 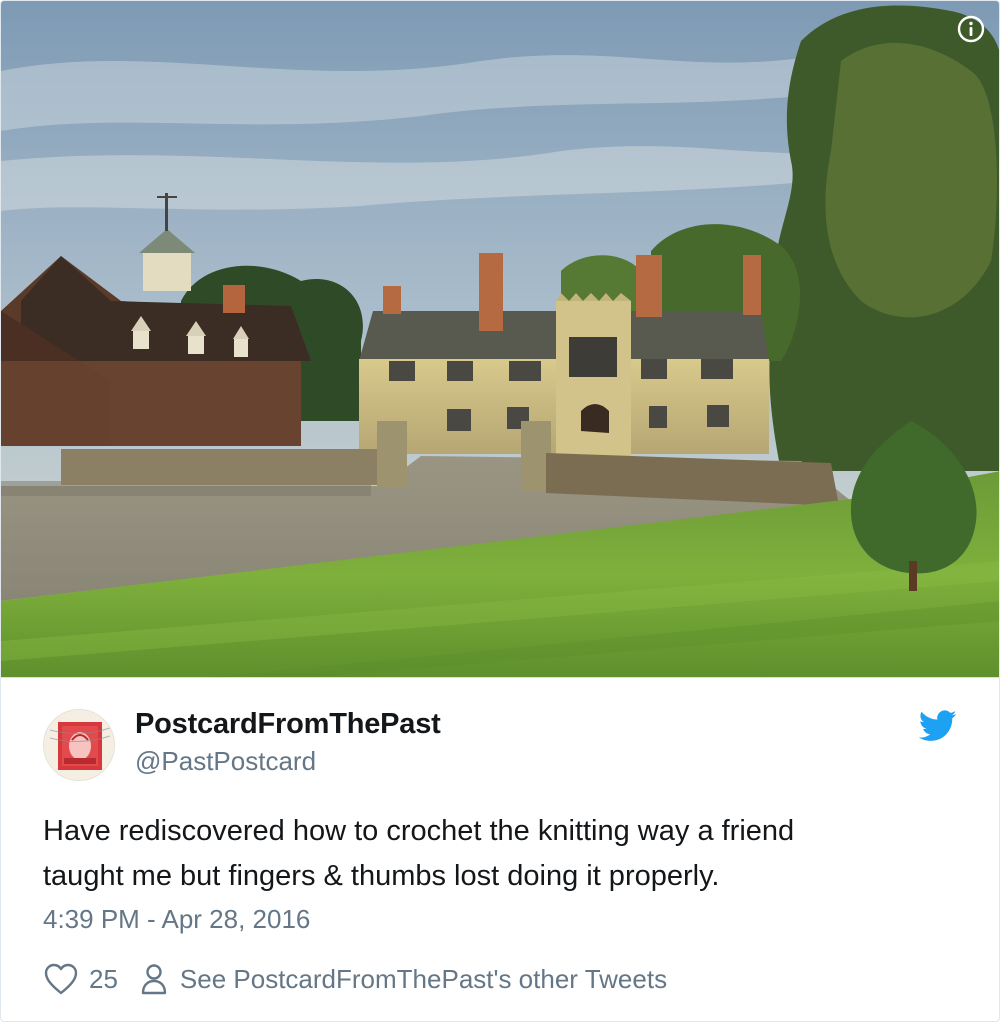 What do you see at coordinates (103, 979) in the screenshot?
I see `like-count: 25` at bounding box center [103, 979].